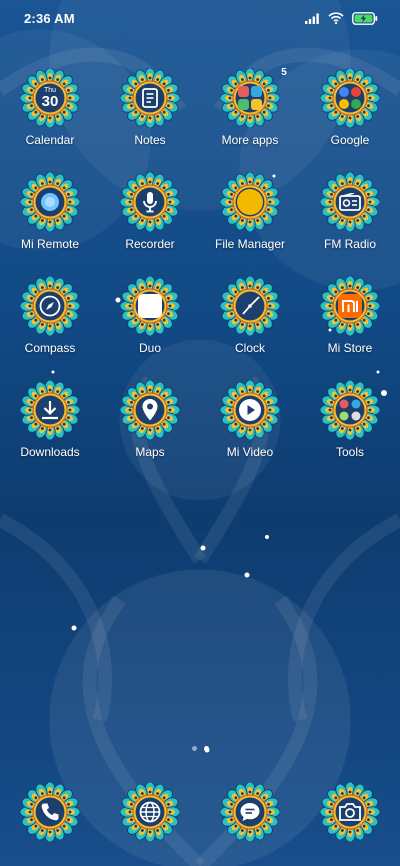 Image resolution: width=400 pixels, height=866 pixels. I want to click on app-duo: Duo, so click(150, 316).